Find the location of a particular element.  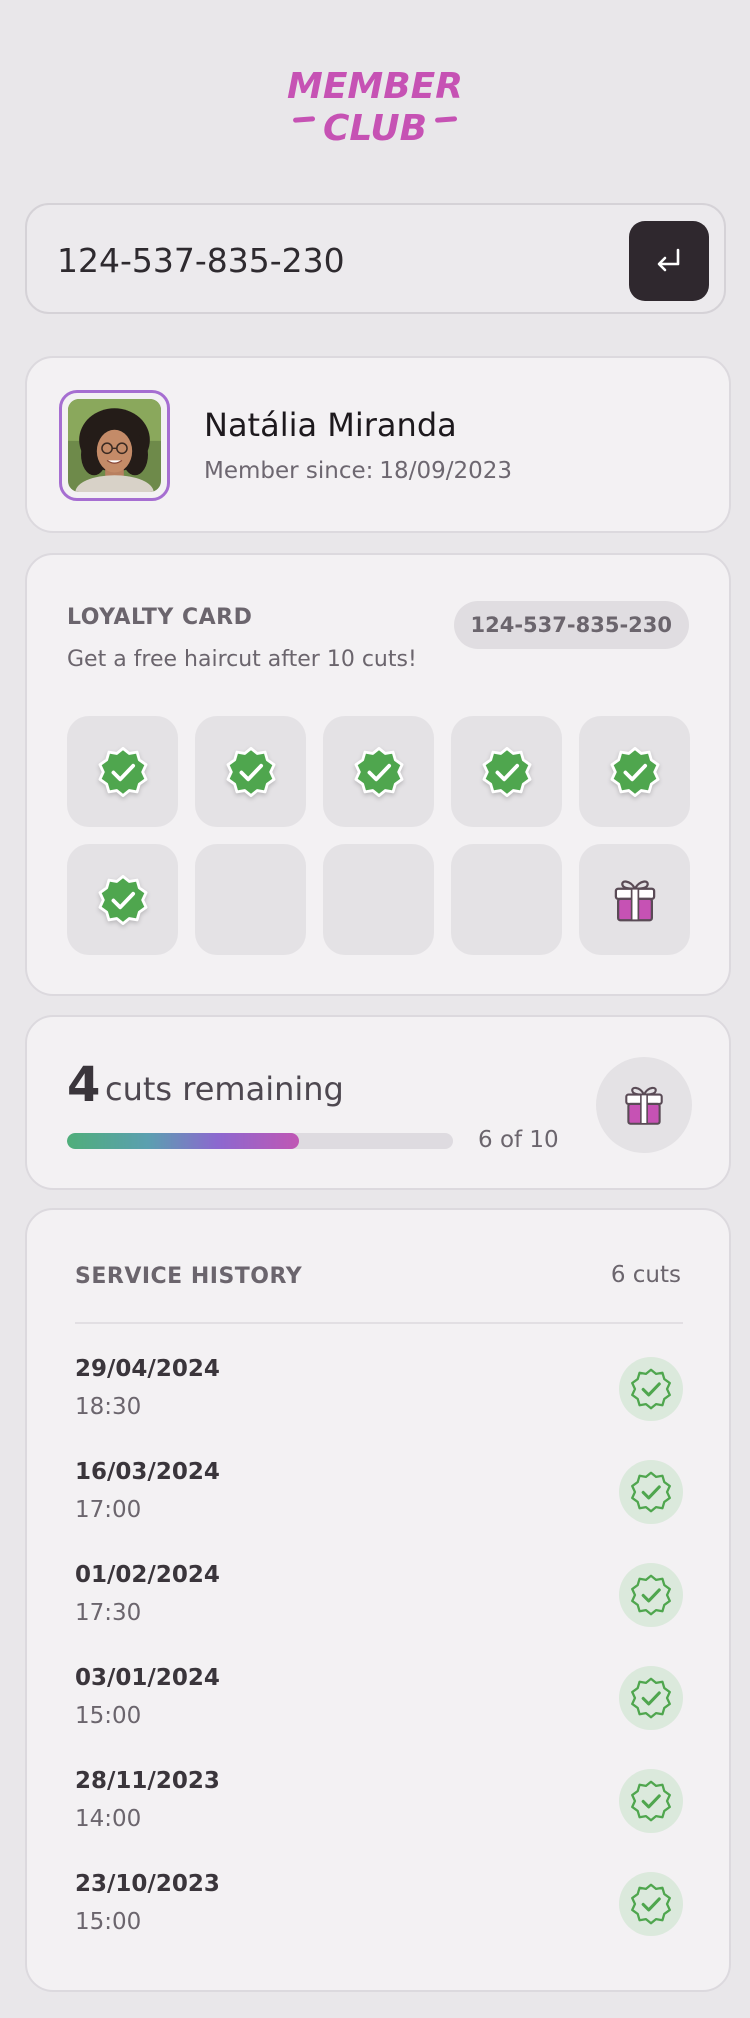

remaining-card: 4 cuts remaining 6 of 10 is located at coordinates (378, 1102).